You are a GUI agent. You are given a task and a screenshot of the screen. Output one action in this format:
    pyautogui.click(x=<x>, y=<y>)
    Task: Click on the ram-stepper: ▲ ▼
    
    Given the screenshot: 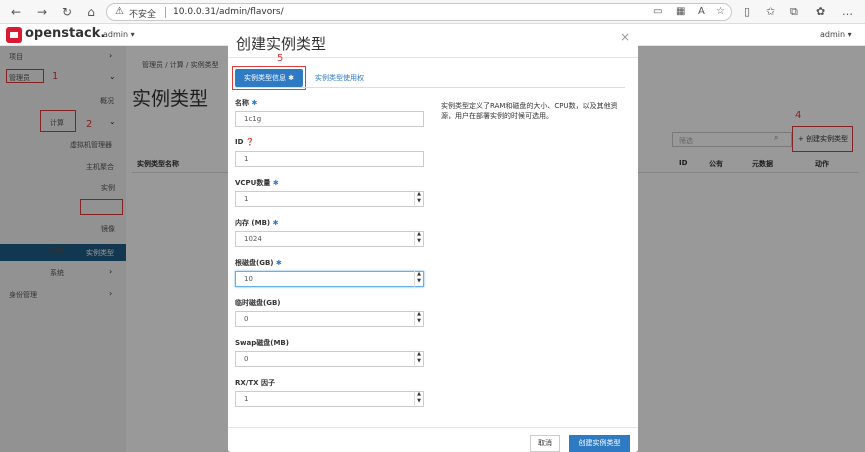 What is the action you would take?
    pyautogui.click(x=418, y=239)
    